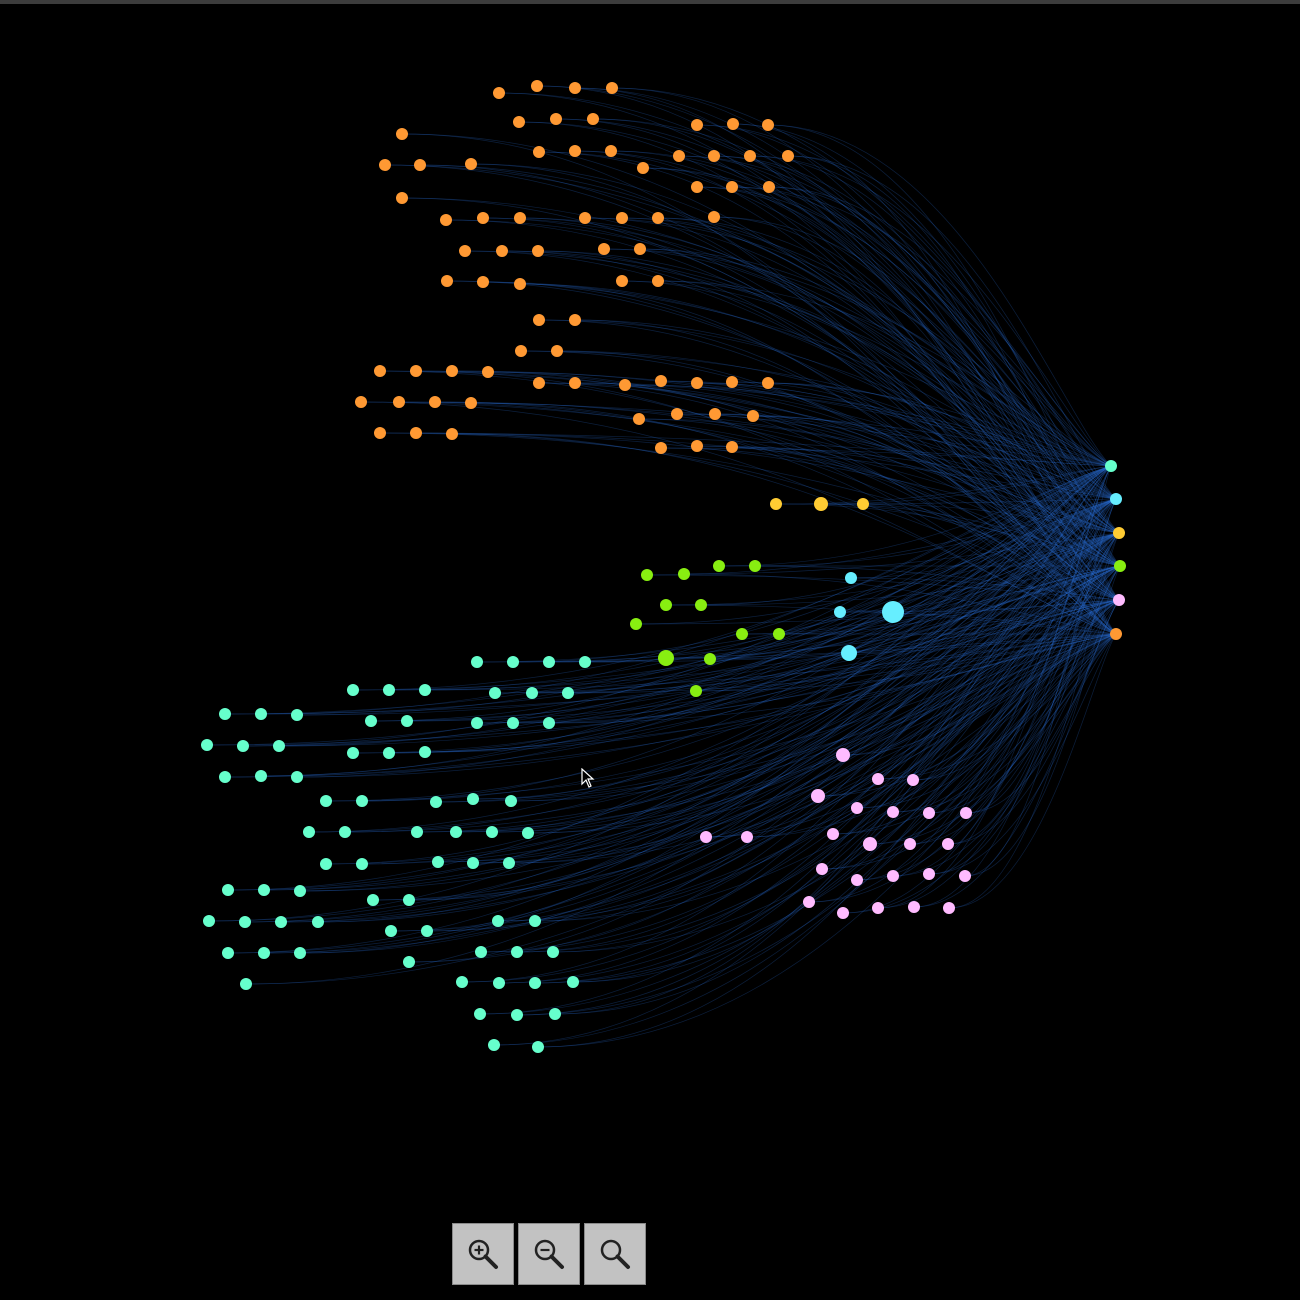 The width and height of the screenshot is (1300, 1300). I want to click on zoom-in-button, so click(483, 1254).